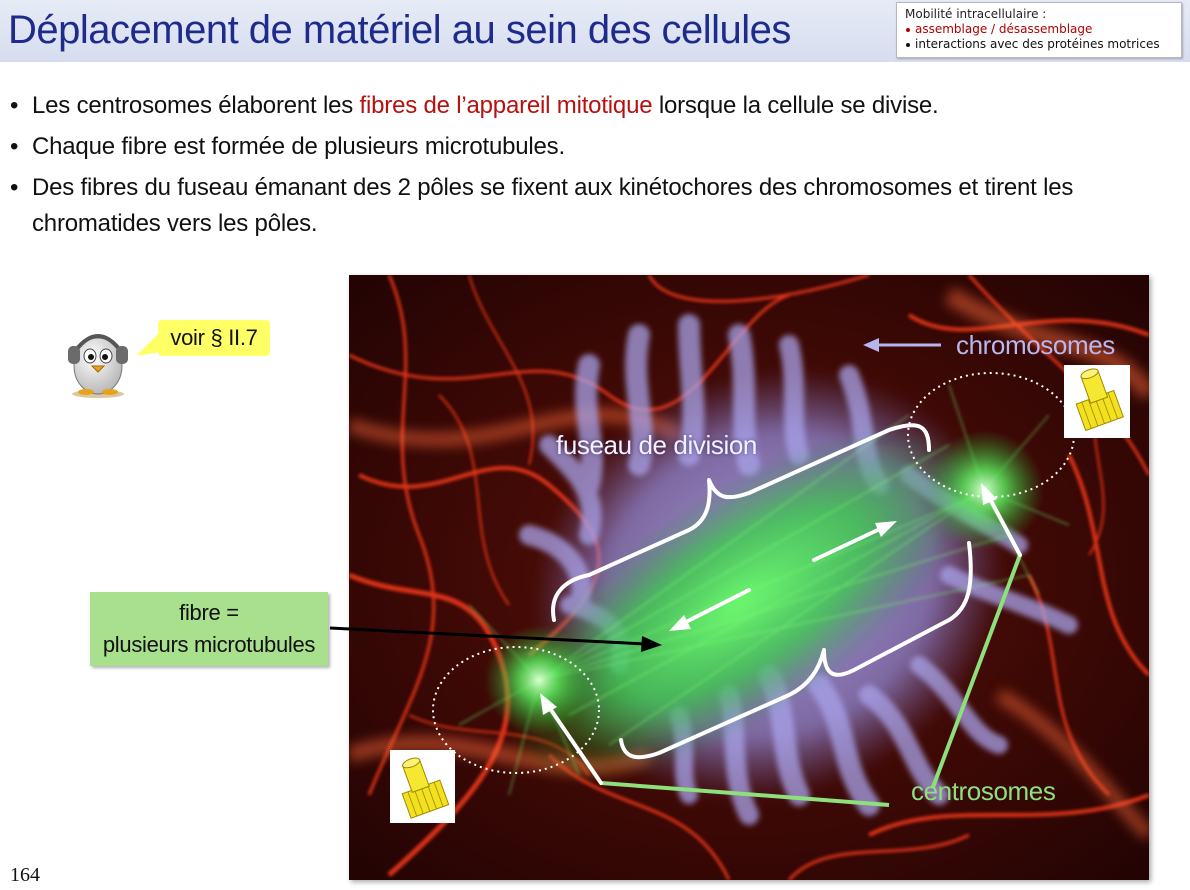 The width and height of the screenshot is (1190, 890). What do you see at coordinates (209, 644) in the screenshot?
I see `fibre-definition-line2: plusieurs microtubules` at bounding box center [209, 644].